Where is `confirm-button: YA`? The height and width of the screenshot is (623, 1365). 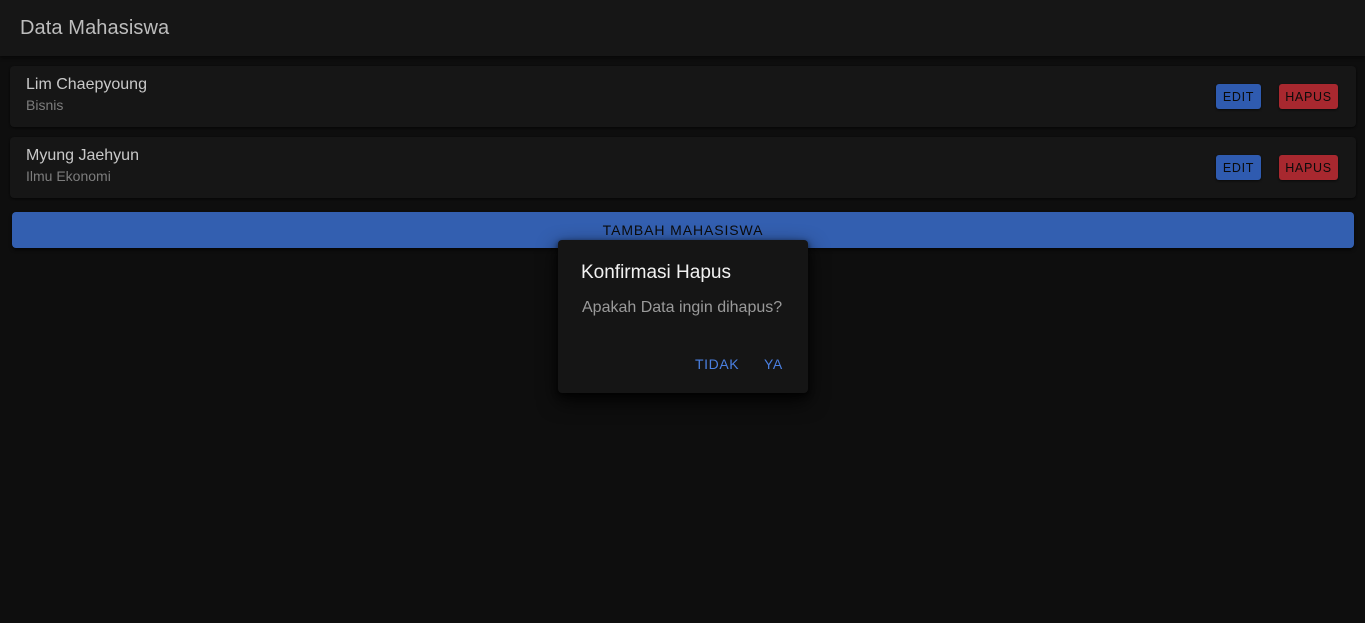
confirm-button: YA is located at coordinates (773, 364).